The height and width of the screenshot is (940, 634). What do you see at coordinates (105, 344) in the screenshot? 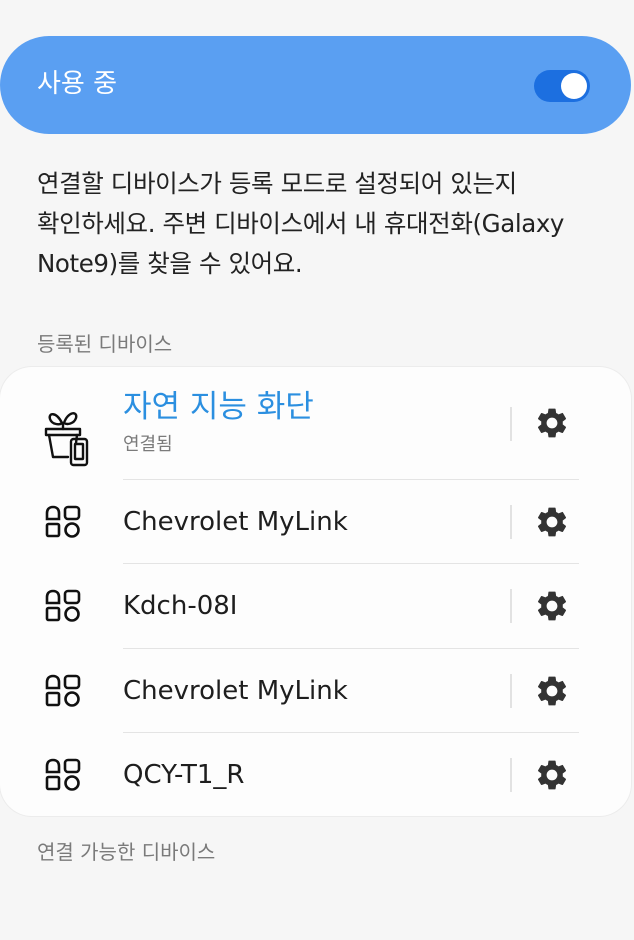
I see `registered-devices-header: 등록된 디바이스` at bounding box center [105, 344].